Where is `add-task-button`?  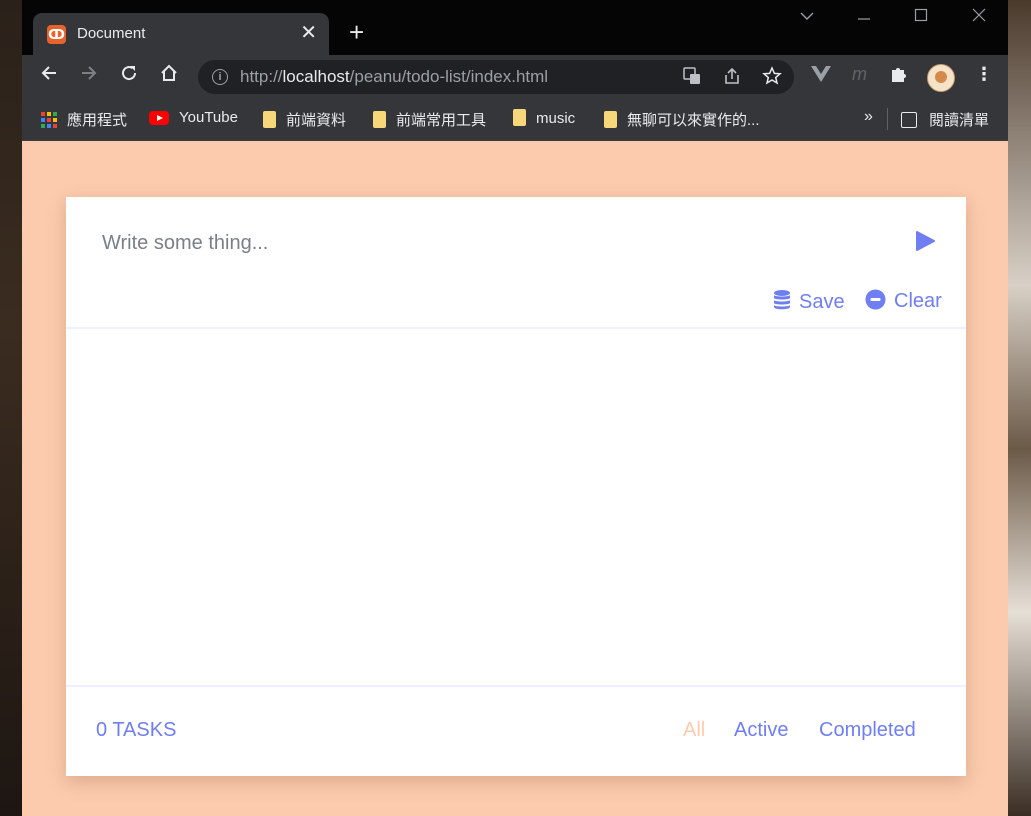
add-task-button is located at coordinates (925, 241).